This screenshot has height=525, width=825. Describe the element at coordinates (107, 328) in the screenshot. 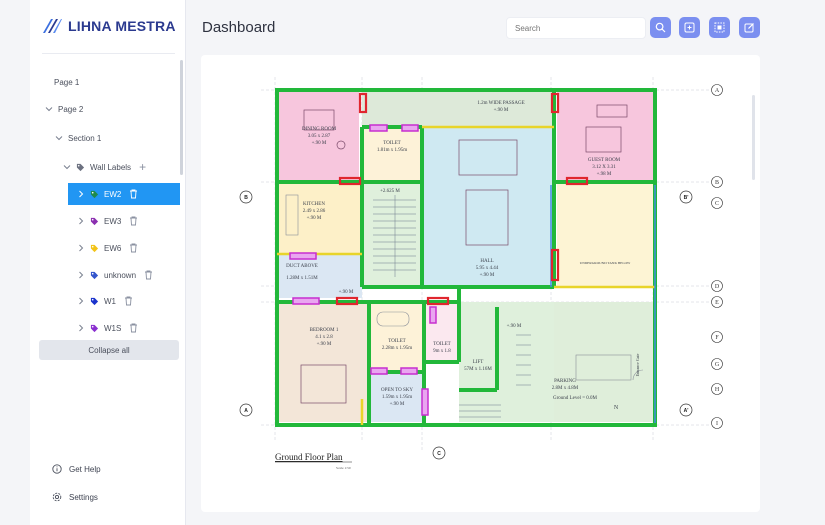

I see `label-item-w1s: W1S` at that location.